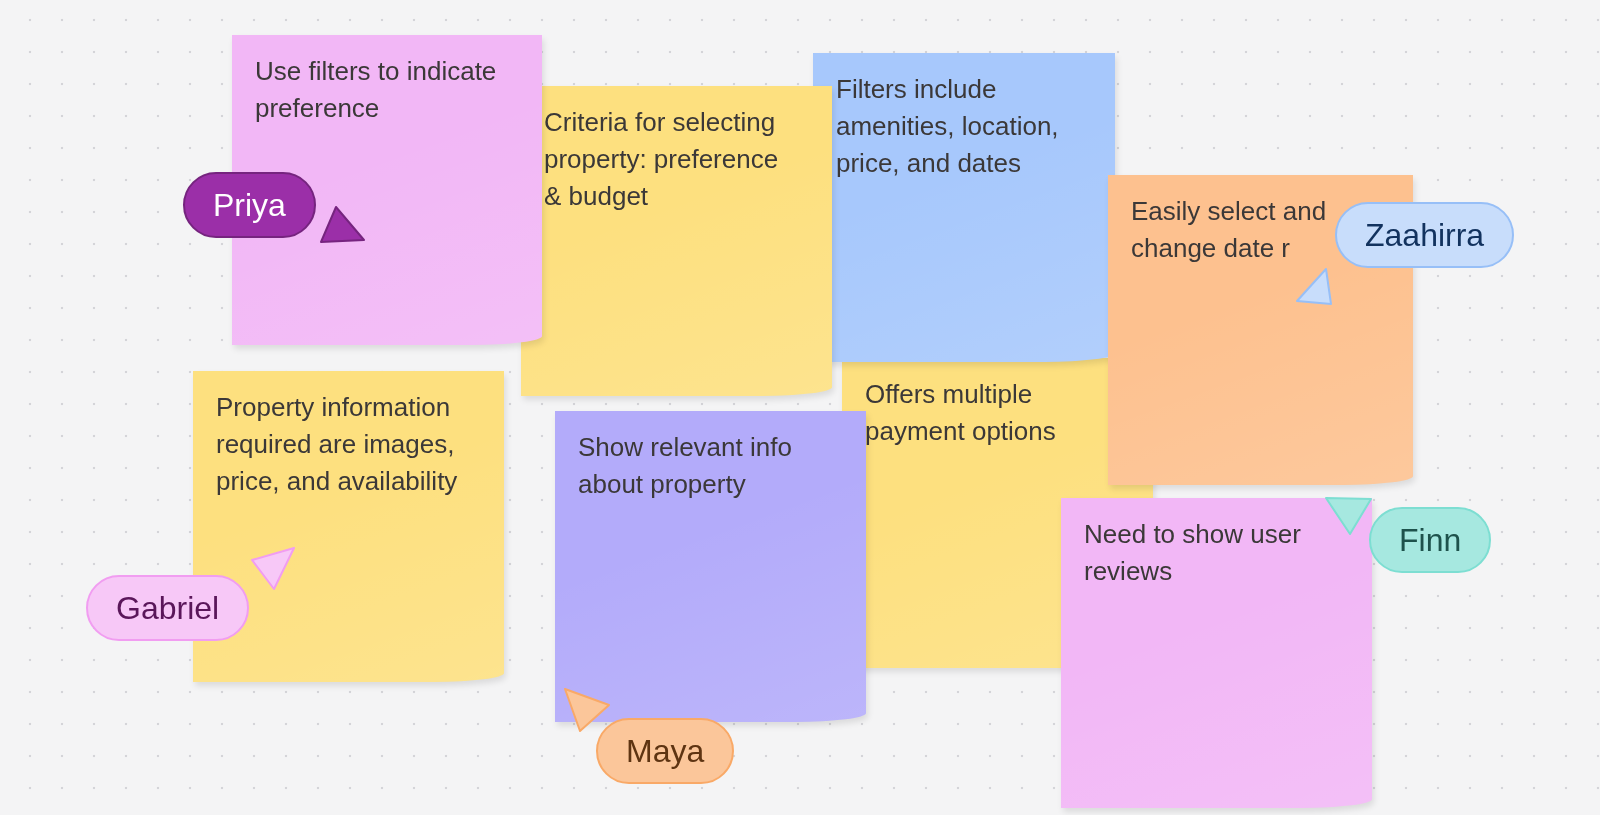 The image size is (1600, 815). What do you see at coordinates (1425, 235) in the screenshot?
I see `collaborator-name-label: Zaahirra` at bounding box center [1425, 235].